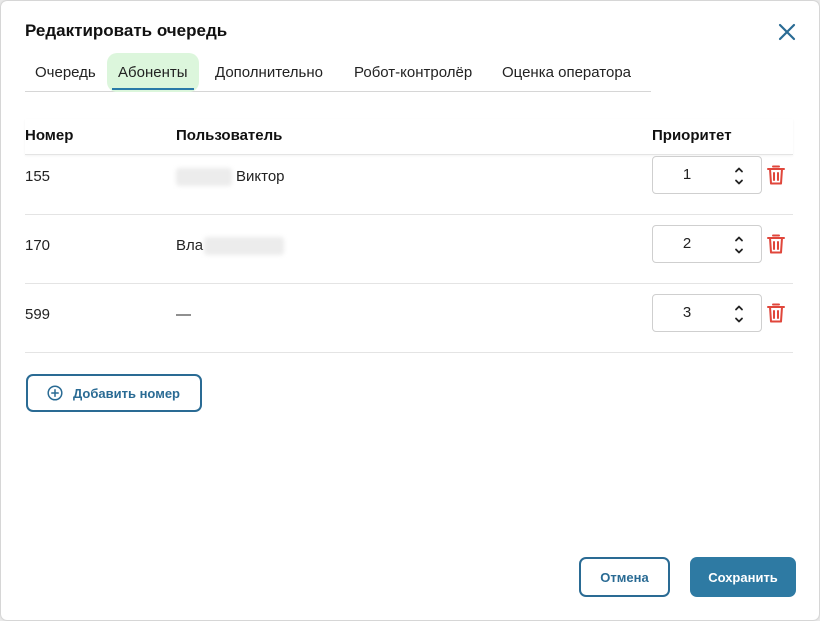 The image size is (820, 621). I want to click on table-row: 155 Виктор 1, so click(409, 180).